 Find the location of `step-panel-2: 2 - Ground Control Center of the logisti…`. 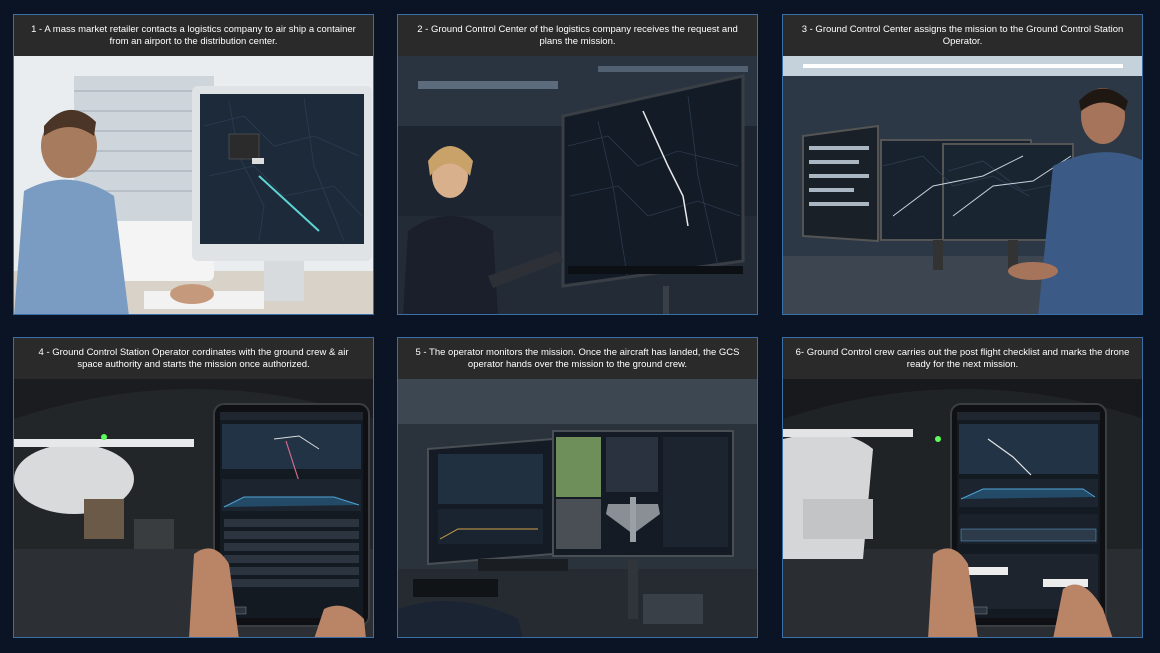

step-panel-2: 2 - Ground Control Center of the logisti… is located at coordinates (577, 164).